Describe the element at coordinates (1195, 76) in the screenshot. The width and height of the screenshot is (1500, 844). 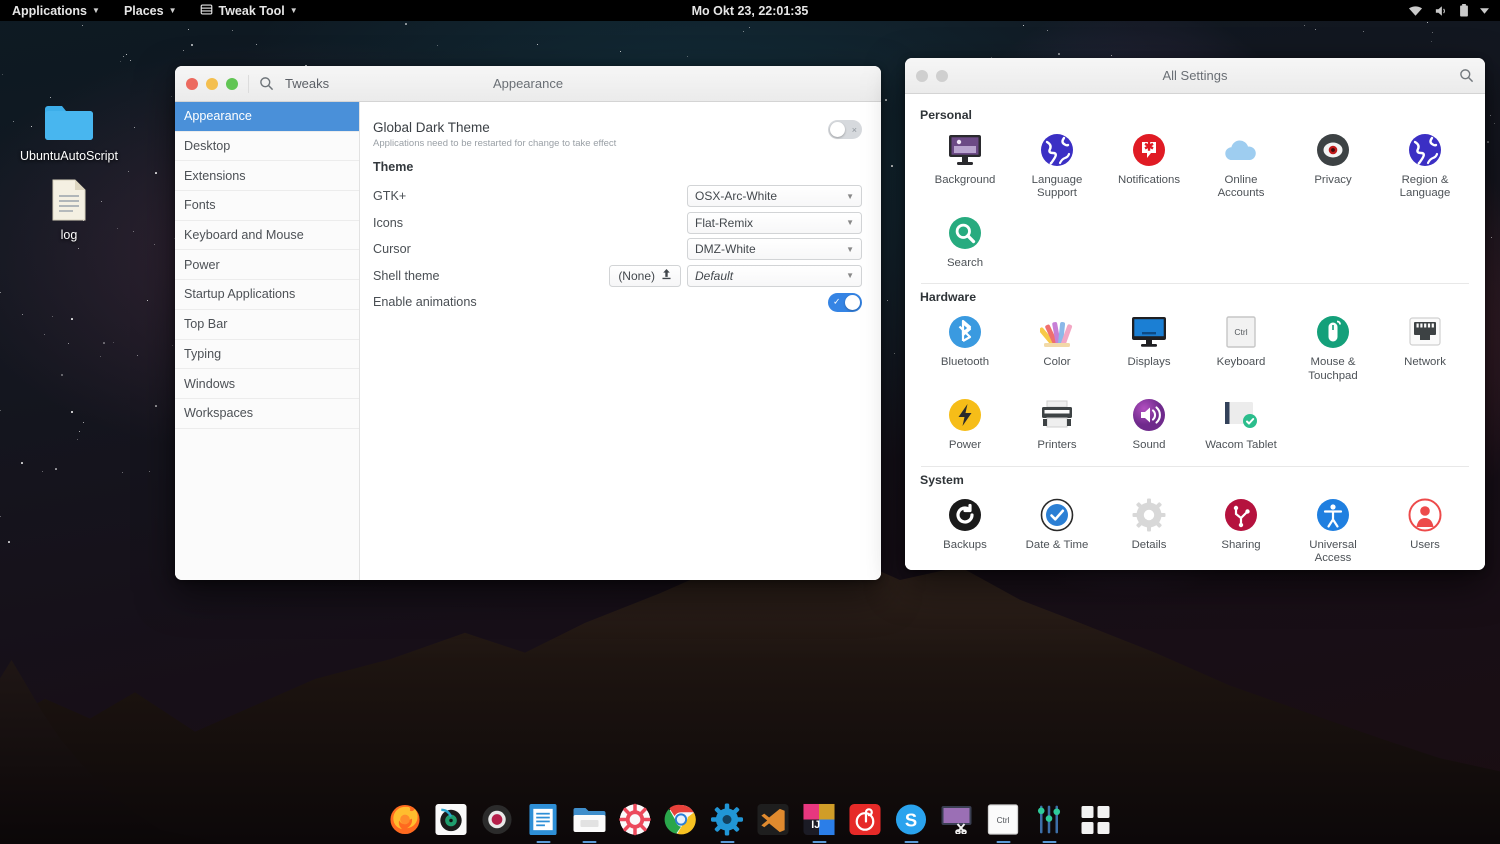
I see `settings-titlebar: All Settings` at that location.